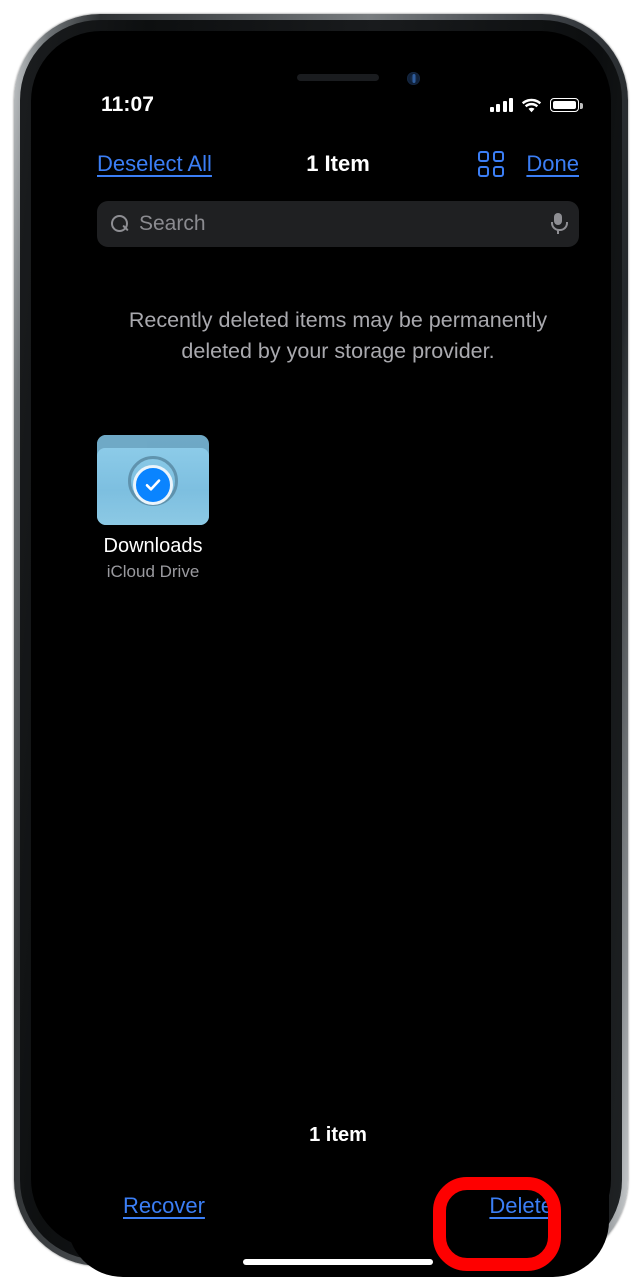 The width and height of the screenshot is (642, 1280). What do you see at coordinates (413, 78) in the screenshot?
I see `front-camera-icon` at bounding box center [413, 78].